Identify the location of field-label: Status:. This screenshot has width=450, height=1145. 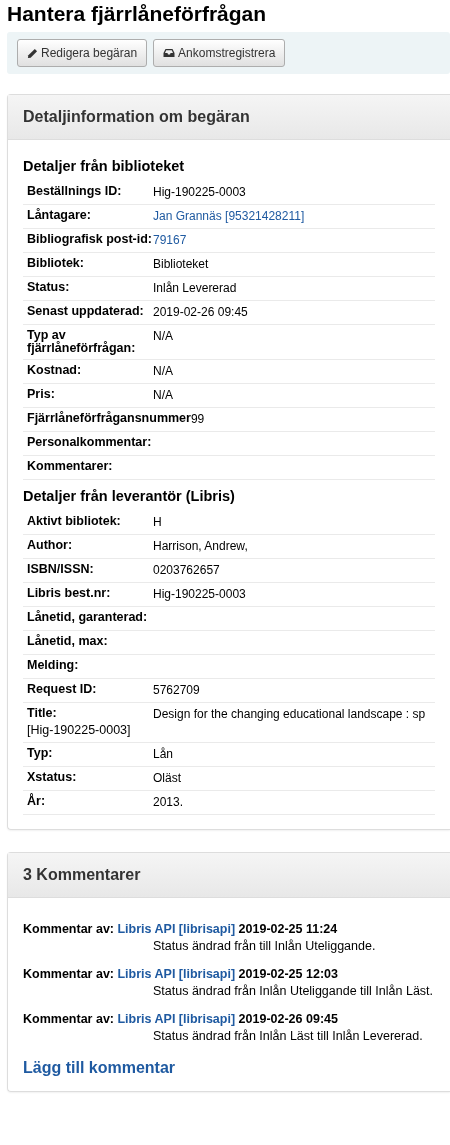
(49, 288).